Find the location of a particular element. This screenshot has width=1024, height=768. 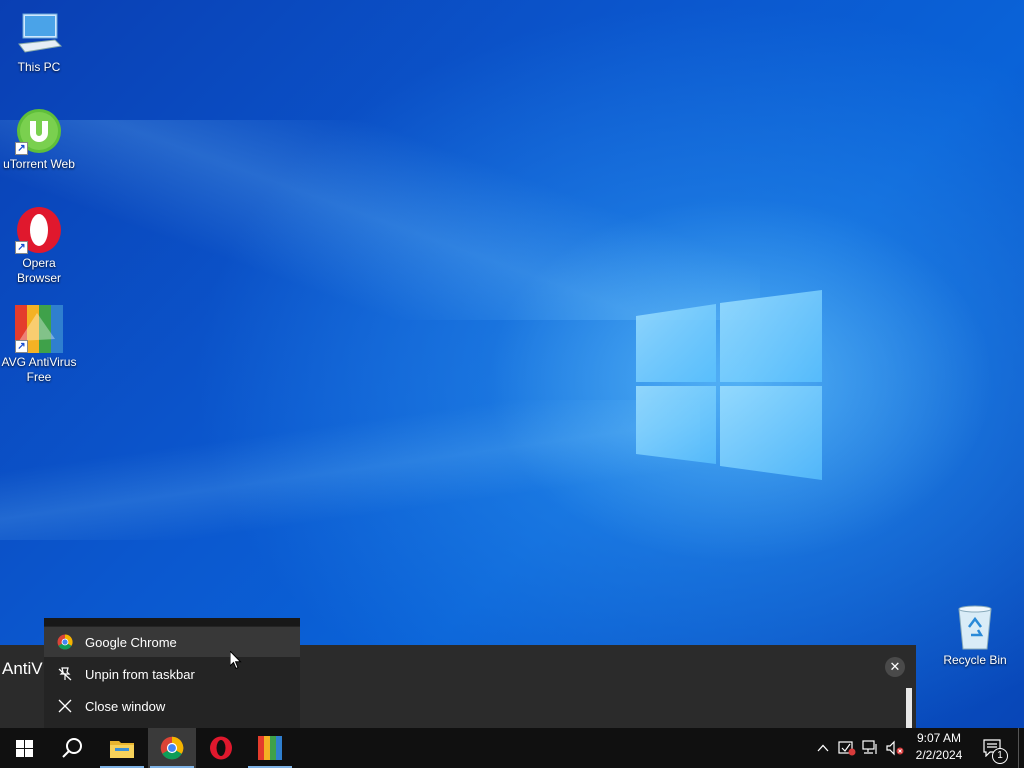

taskbar-clock: 9:07 AM 2/2/2024 is located at coordinates (939, 748).